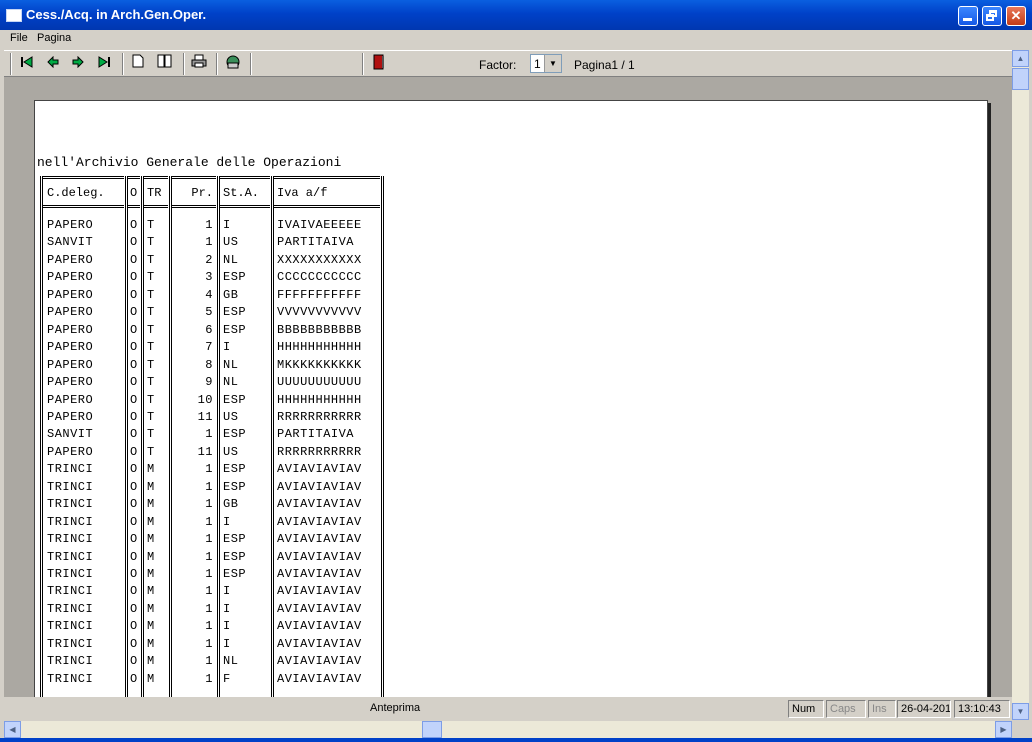  What do you see at coordinates (19, 38) in the screenshot?
I see `menu-file: File` at bounding box center [19, 38].